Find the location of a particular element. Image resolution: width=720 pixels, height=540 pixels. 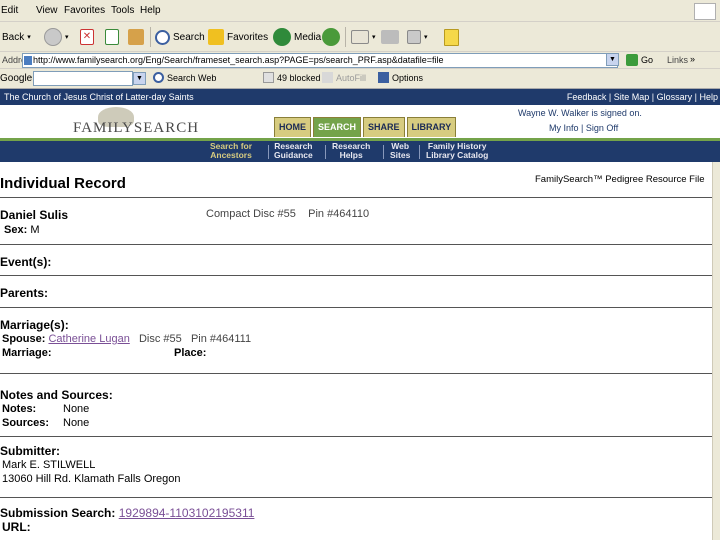

subnav-search-ancestors: Search for Ancestors is located at coordinates (231, 151).